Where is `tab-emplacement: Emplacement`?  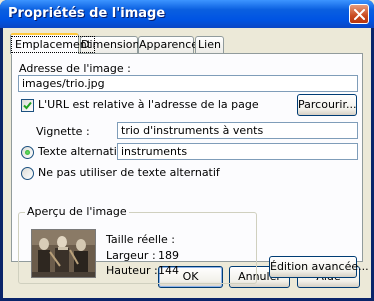
tab-emplacement: Emplacement is located at coordinates (53, 43).